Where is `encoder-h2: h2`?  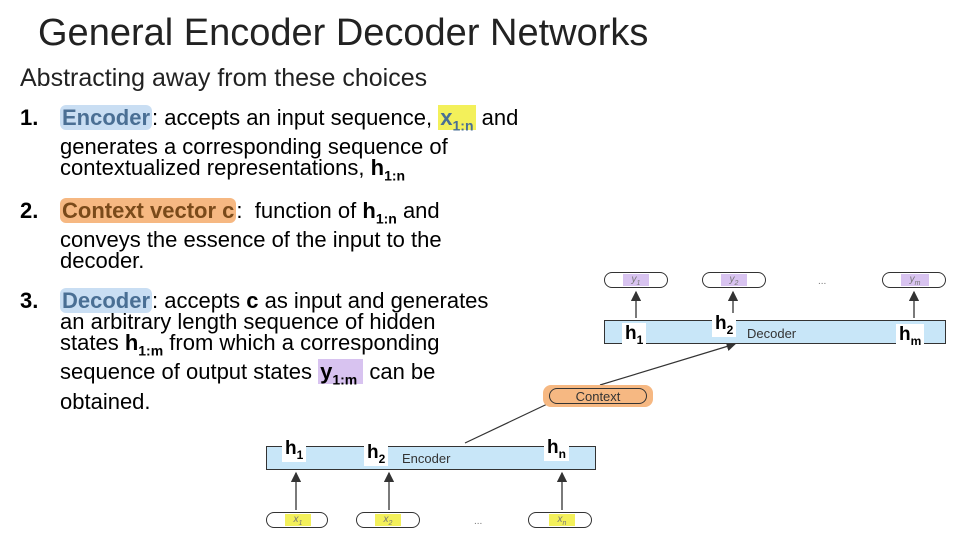
encoder-h2: h2 is located at coordinates (376, 454).